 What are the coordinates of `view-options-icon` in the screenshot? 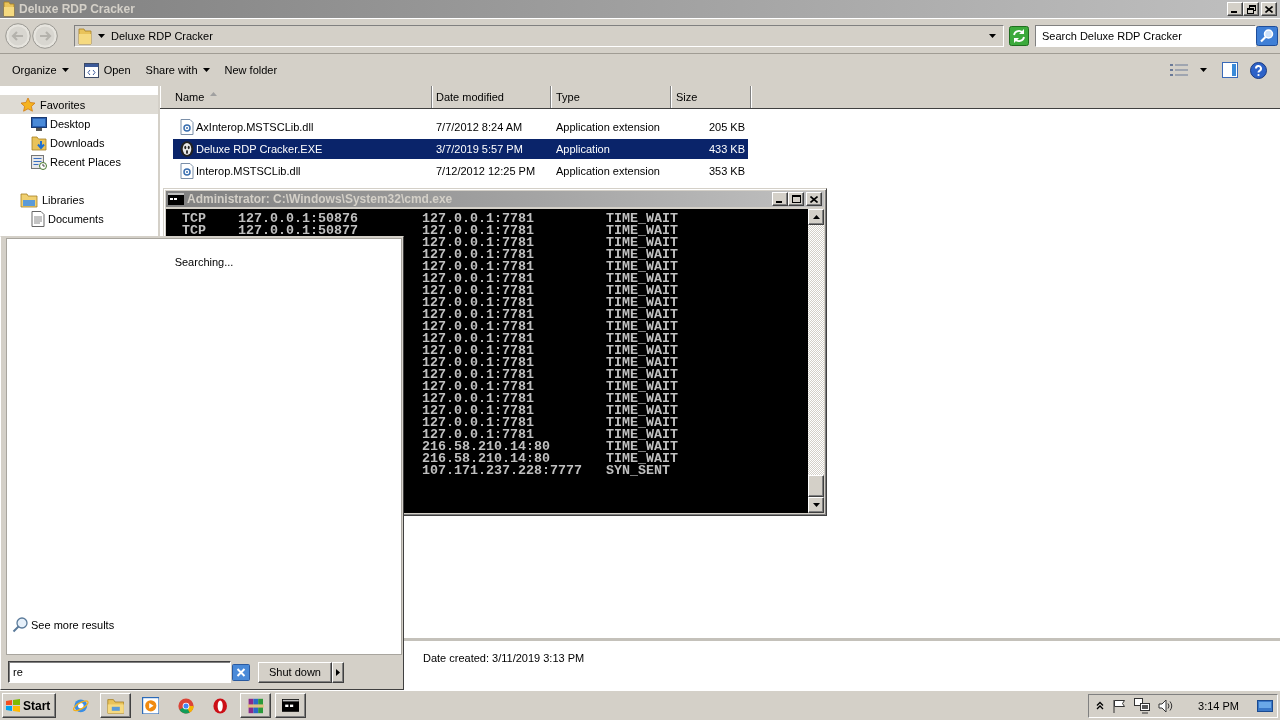 It's located at (1179, 70).